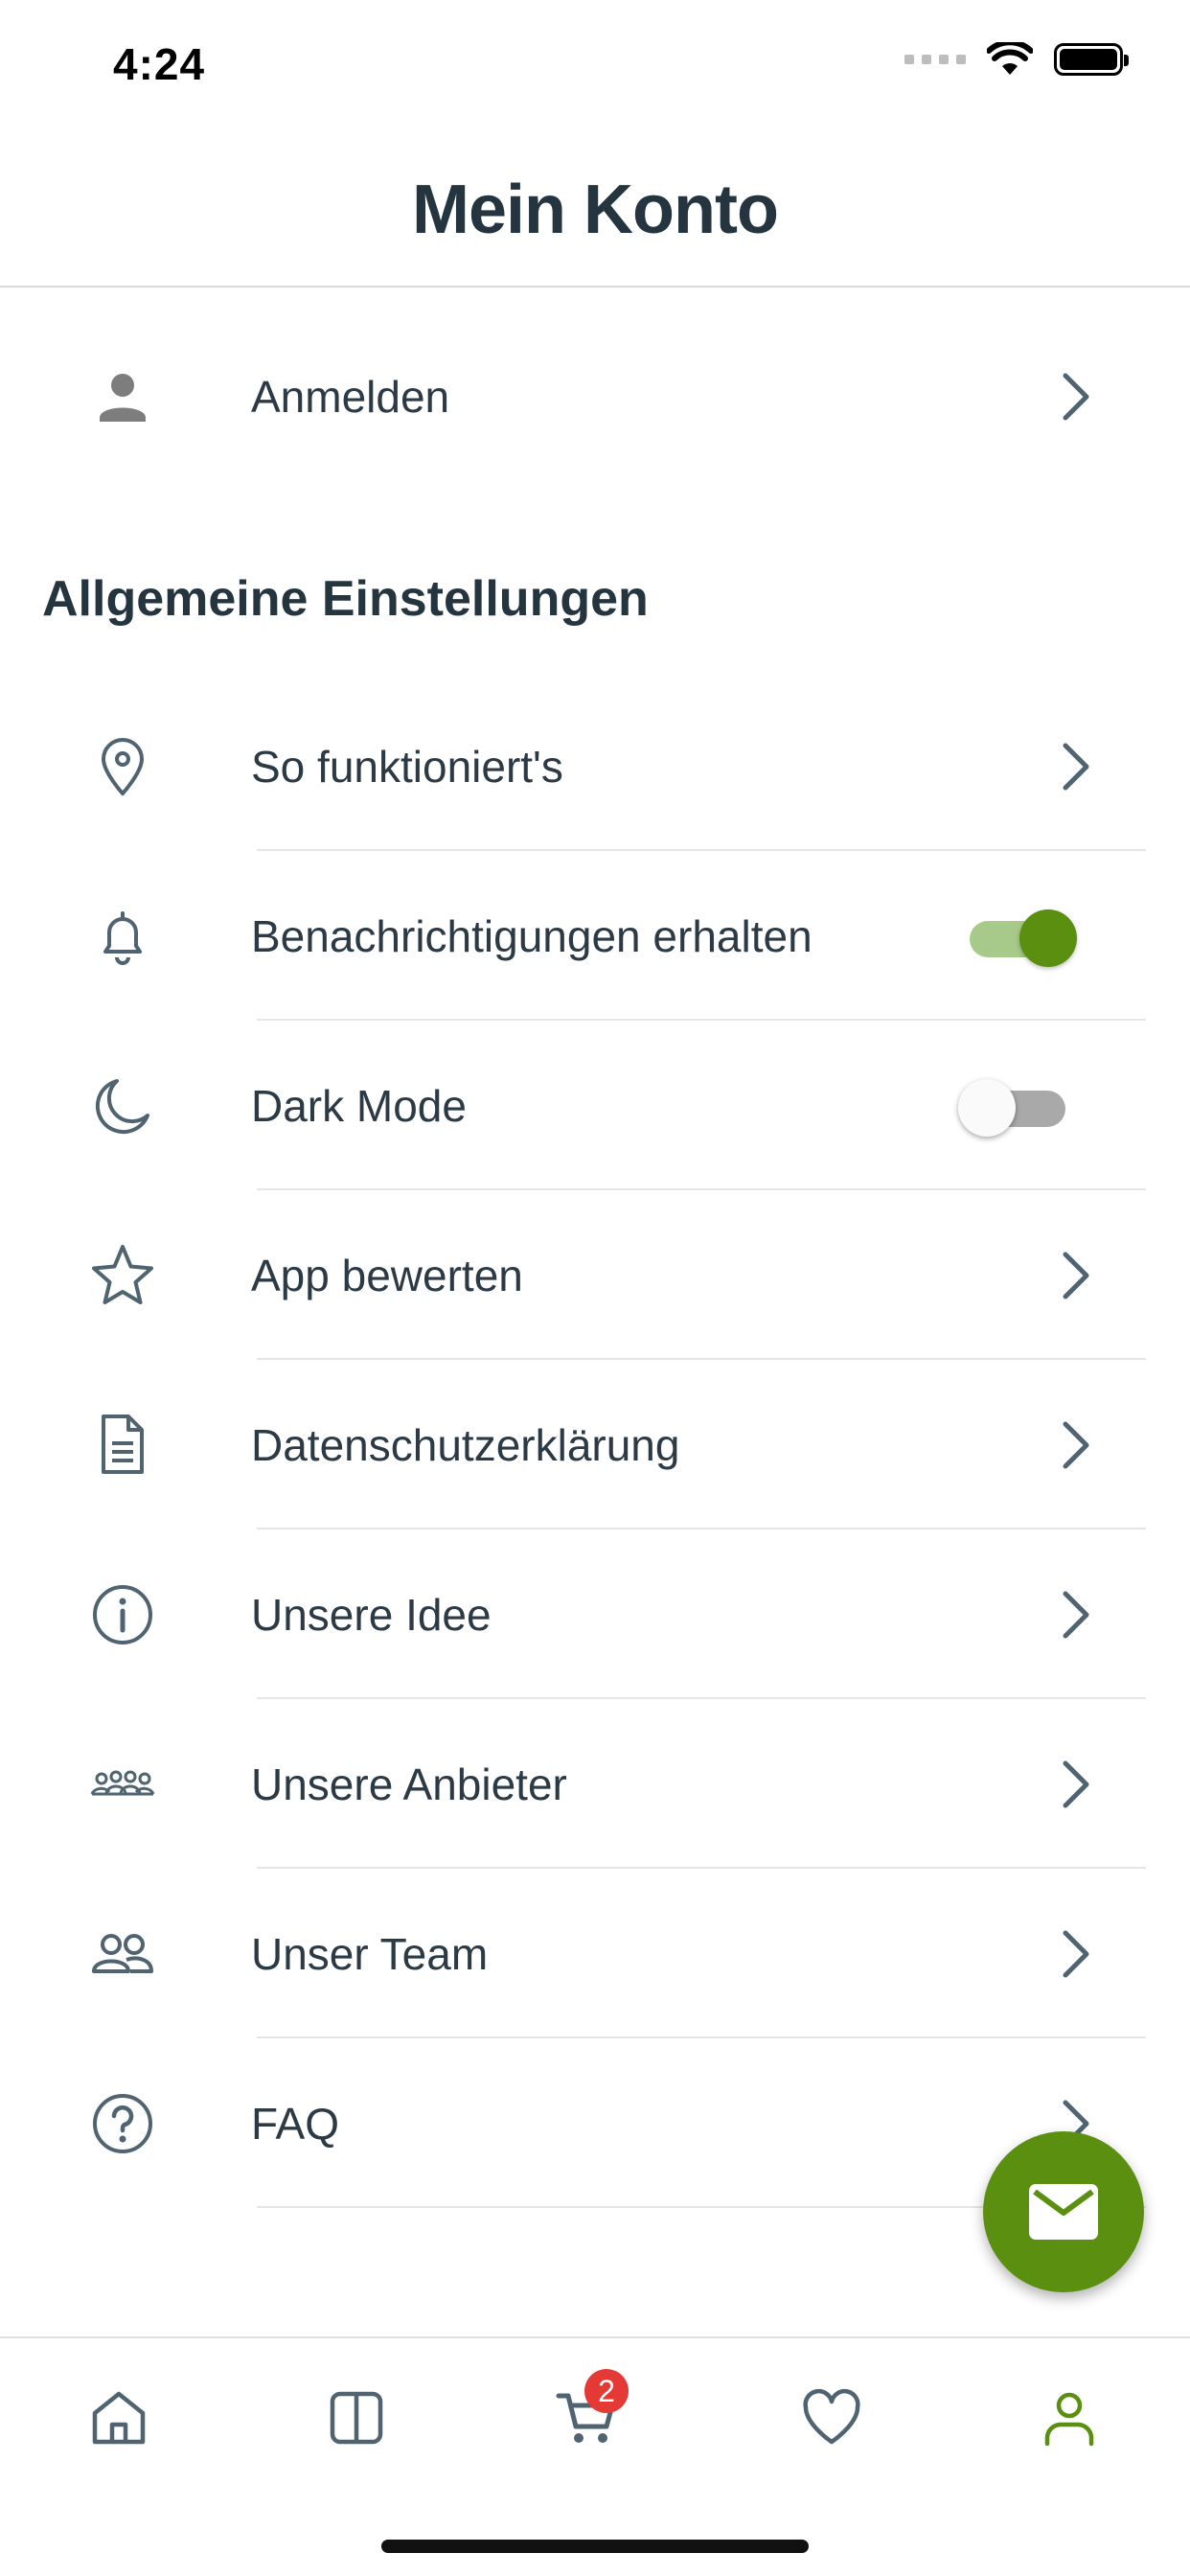 This screenshot has width=1190, height=2576. Describe the element at coordinates (123, 936) in the screenshot. I see `bell-icon` at that location.